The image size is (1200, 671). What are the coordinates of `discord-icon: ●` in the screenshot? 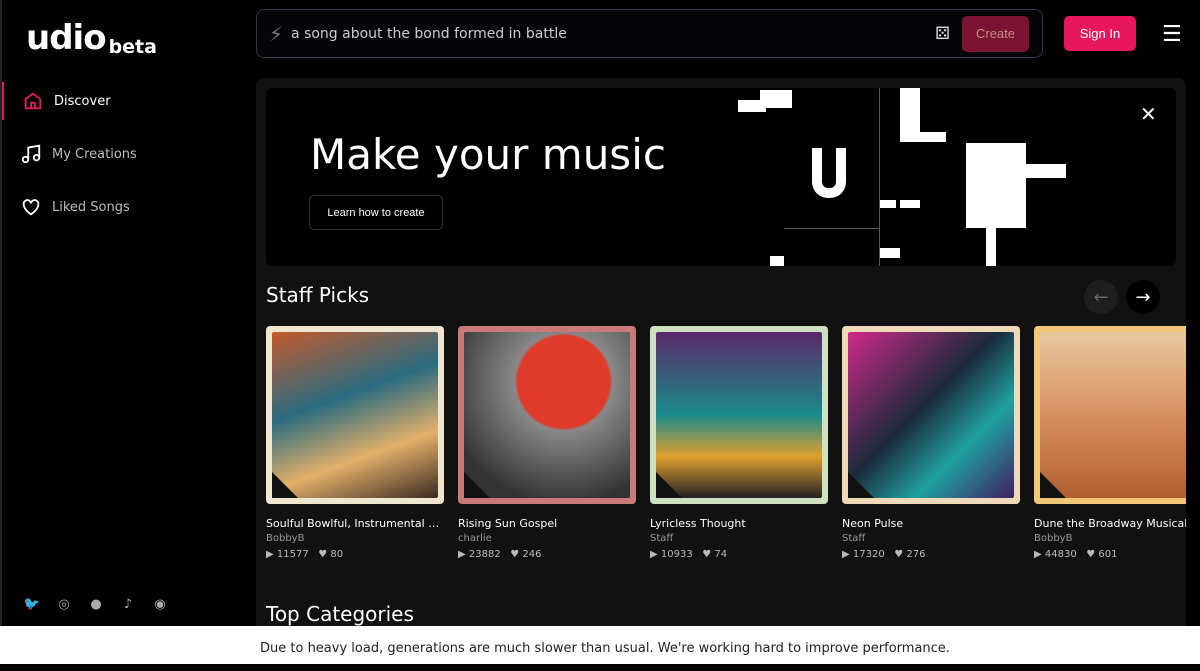 It's located at (96, 604).